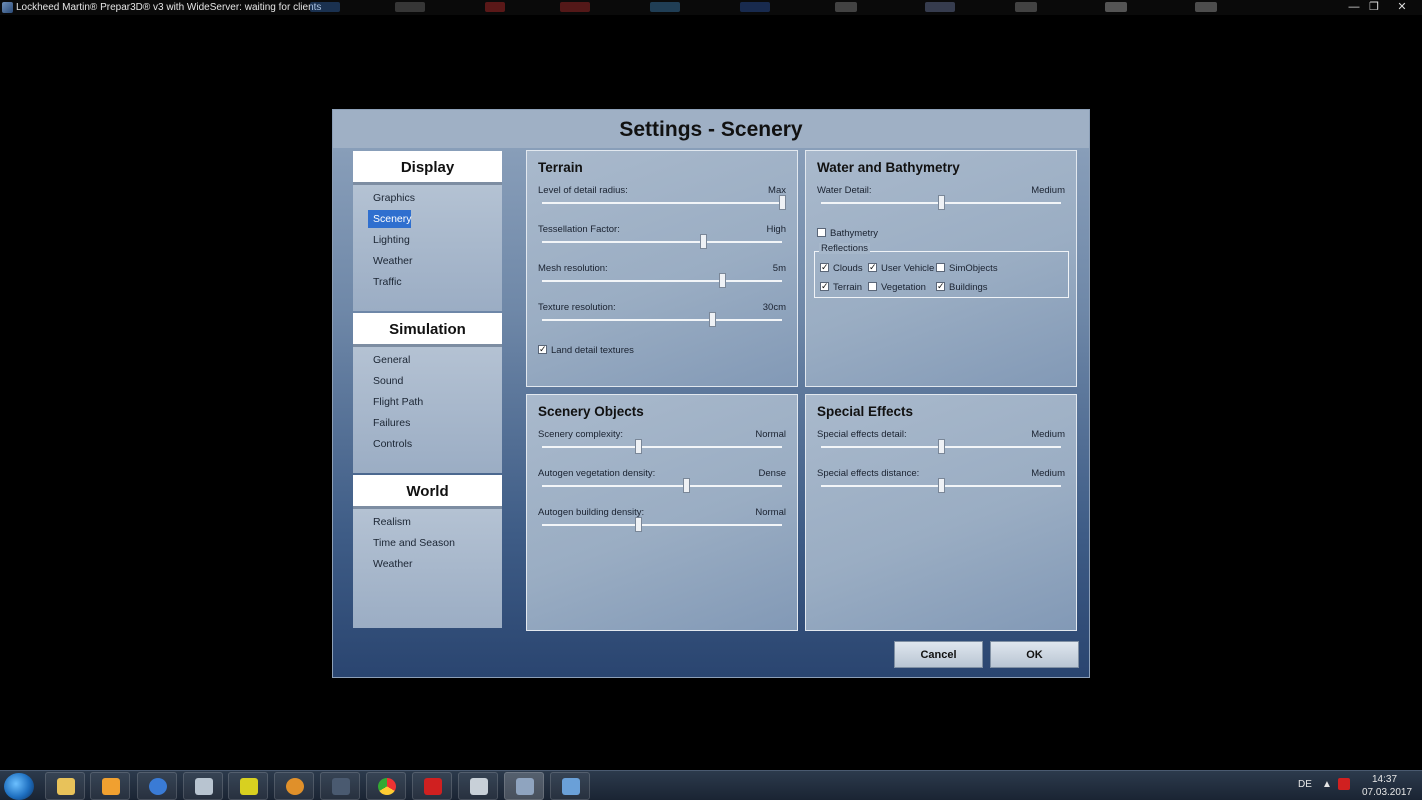 The width and height of the screenshot is (1422, 800). I want to click on texture-resolution-slider-thumb, so click(713, 319).